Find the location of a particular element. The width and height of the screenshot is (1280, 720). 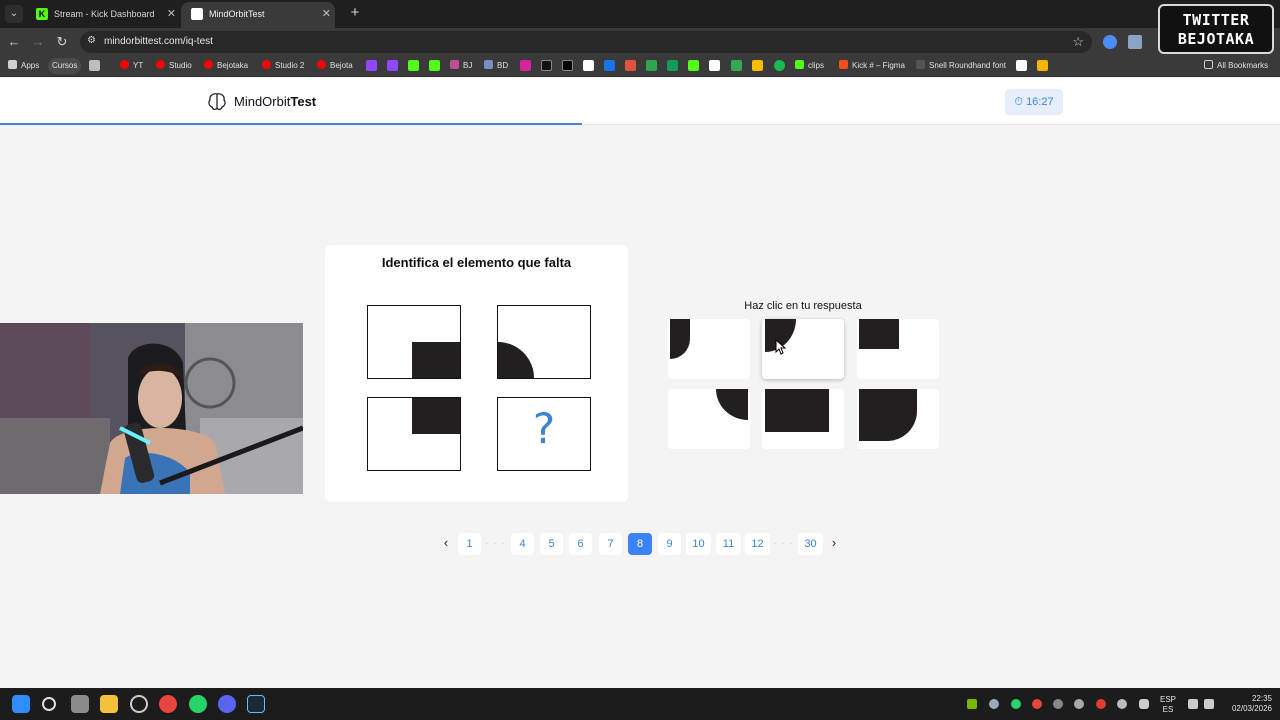

bookmark-star-icon: ☆ is located at coordinates (1078, 42).